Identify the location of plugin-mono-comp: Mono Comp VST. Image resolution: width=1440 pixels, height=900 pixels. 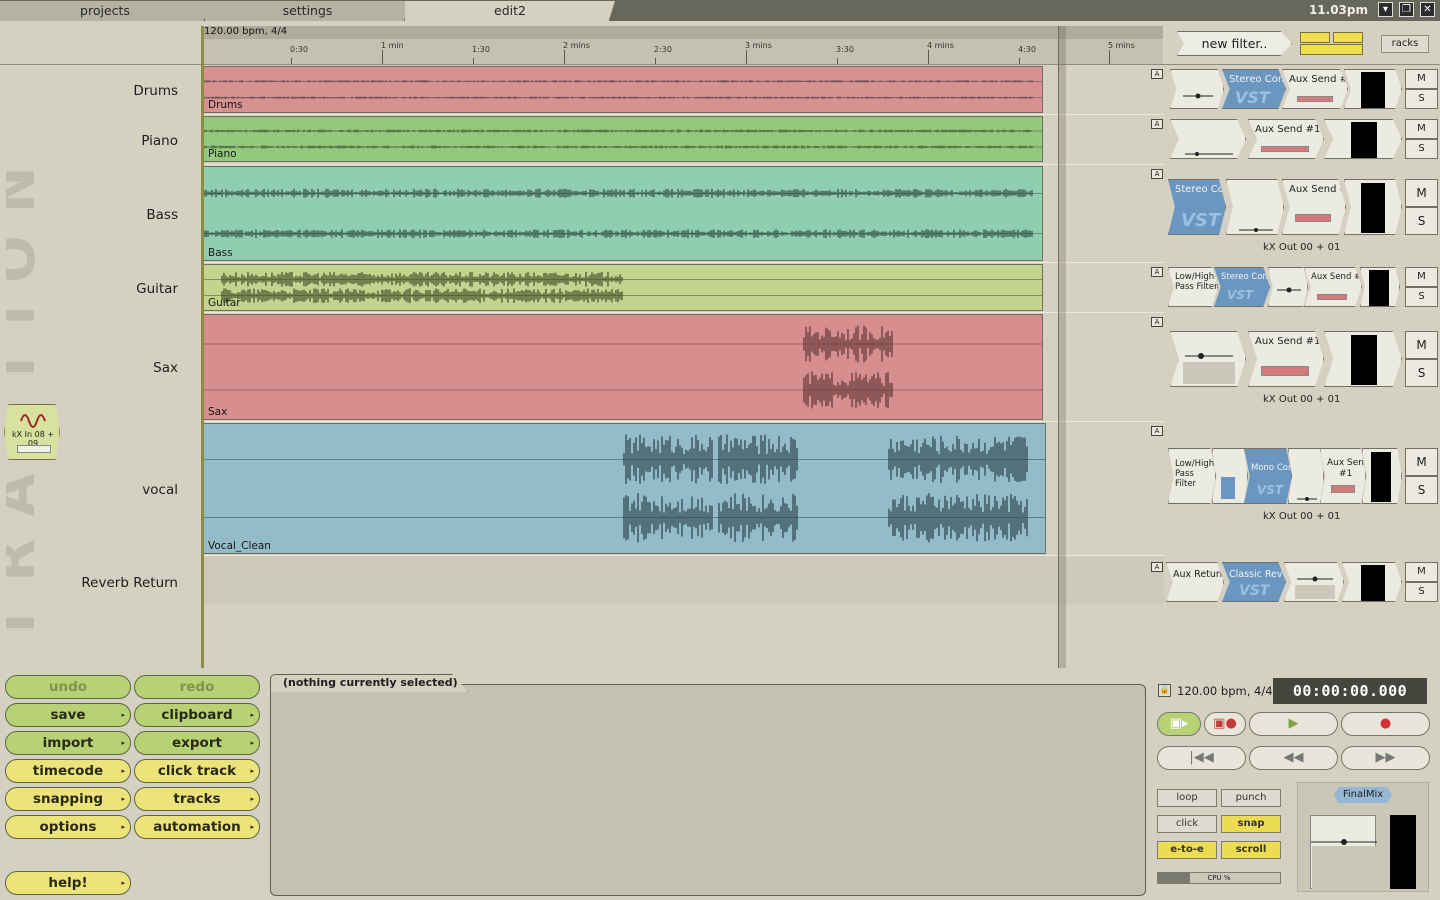
(1268, 476).